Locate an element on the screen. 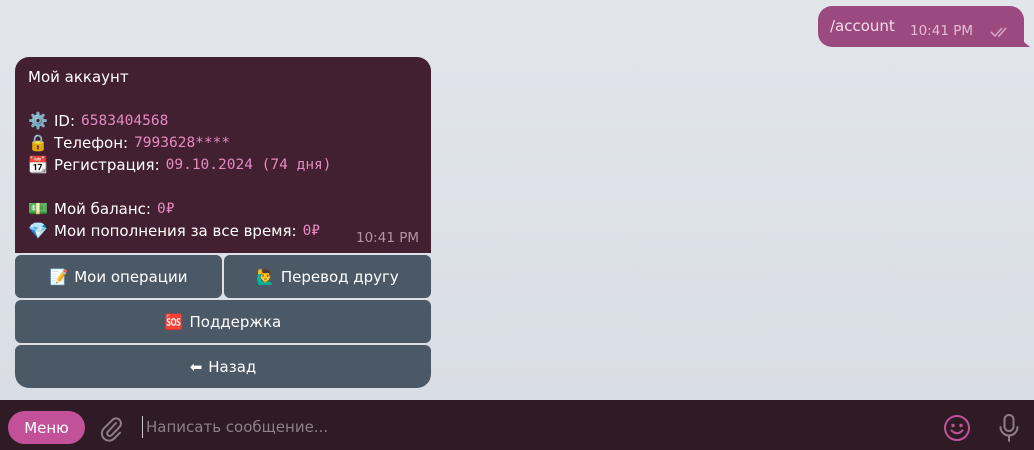  money-icon: 💵 is located at coordinates (38, 208).